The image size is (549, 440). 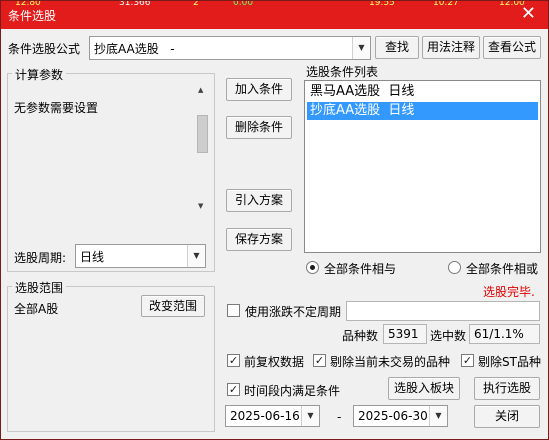 I want to click on or-radio, so click(x=454, y=267).